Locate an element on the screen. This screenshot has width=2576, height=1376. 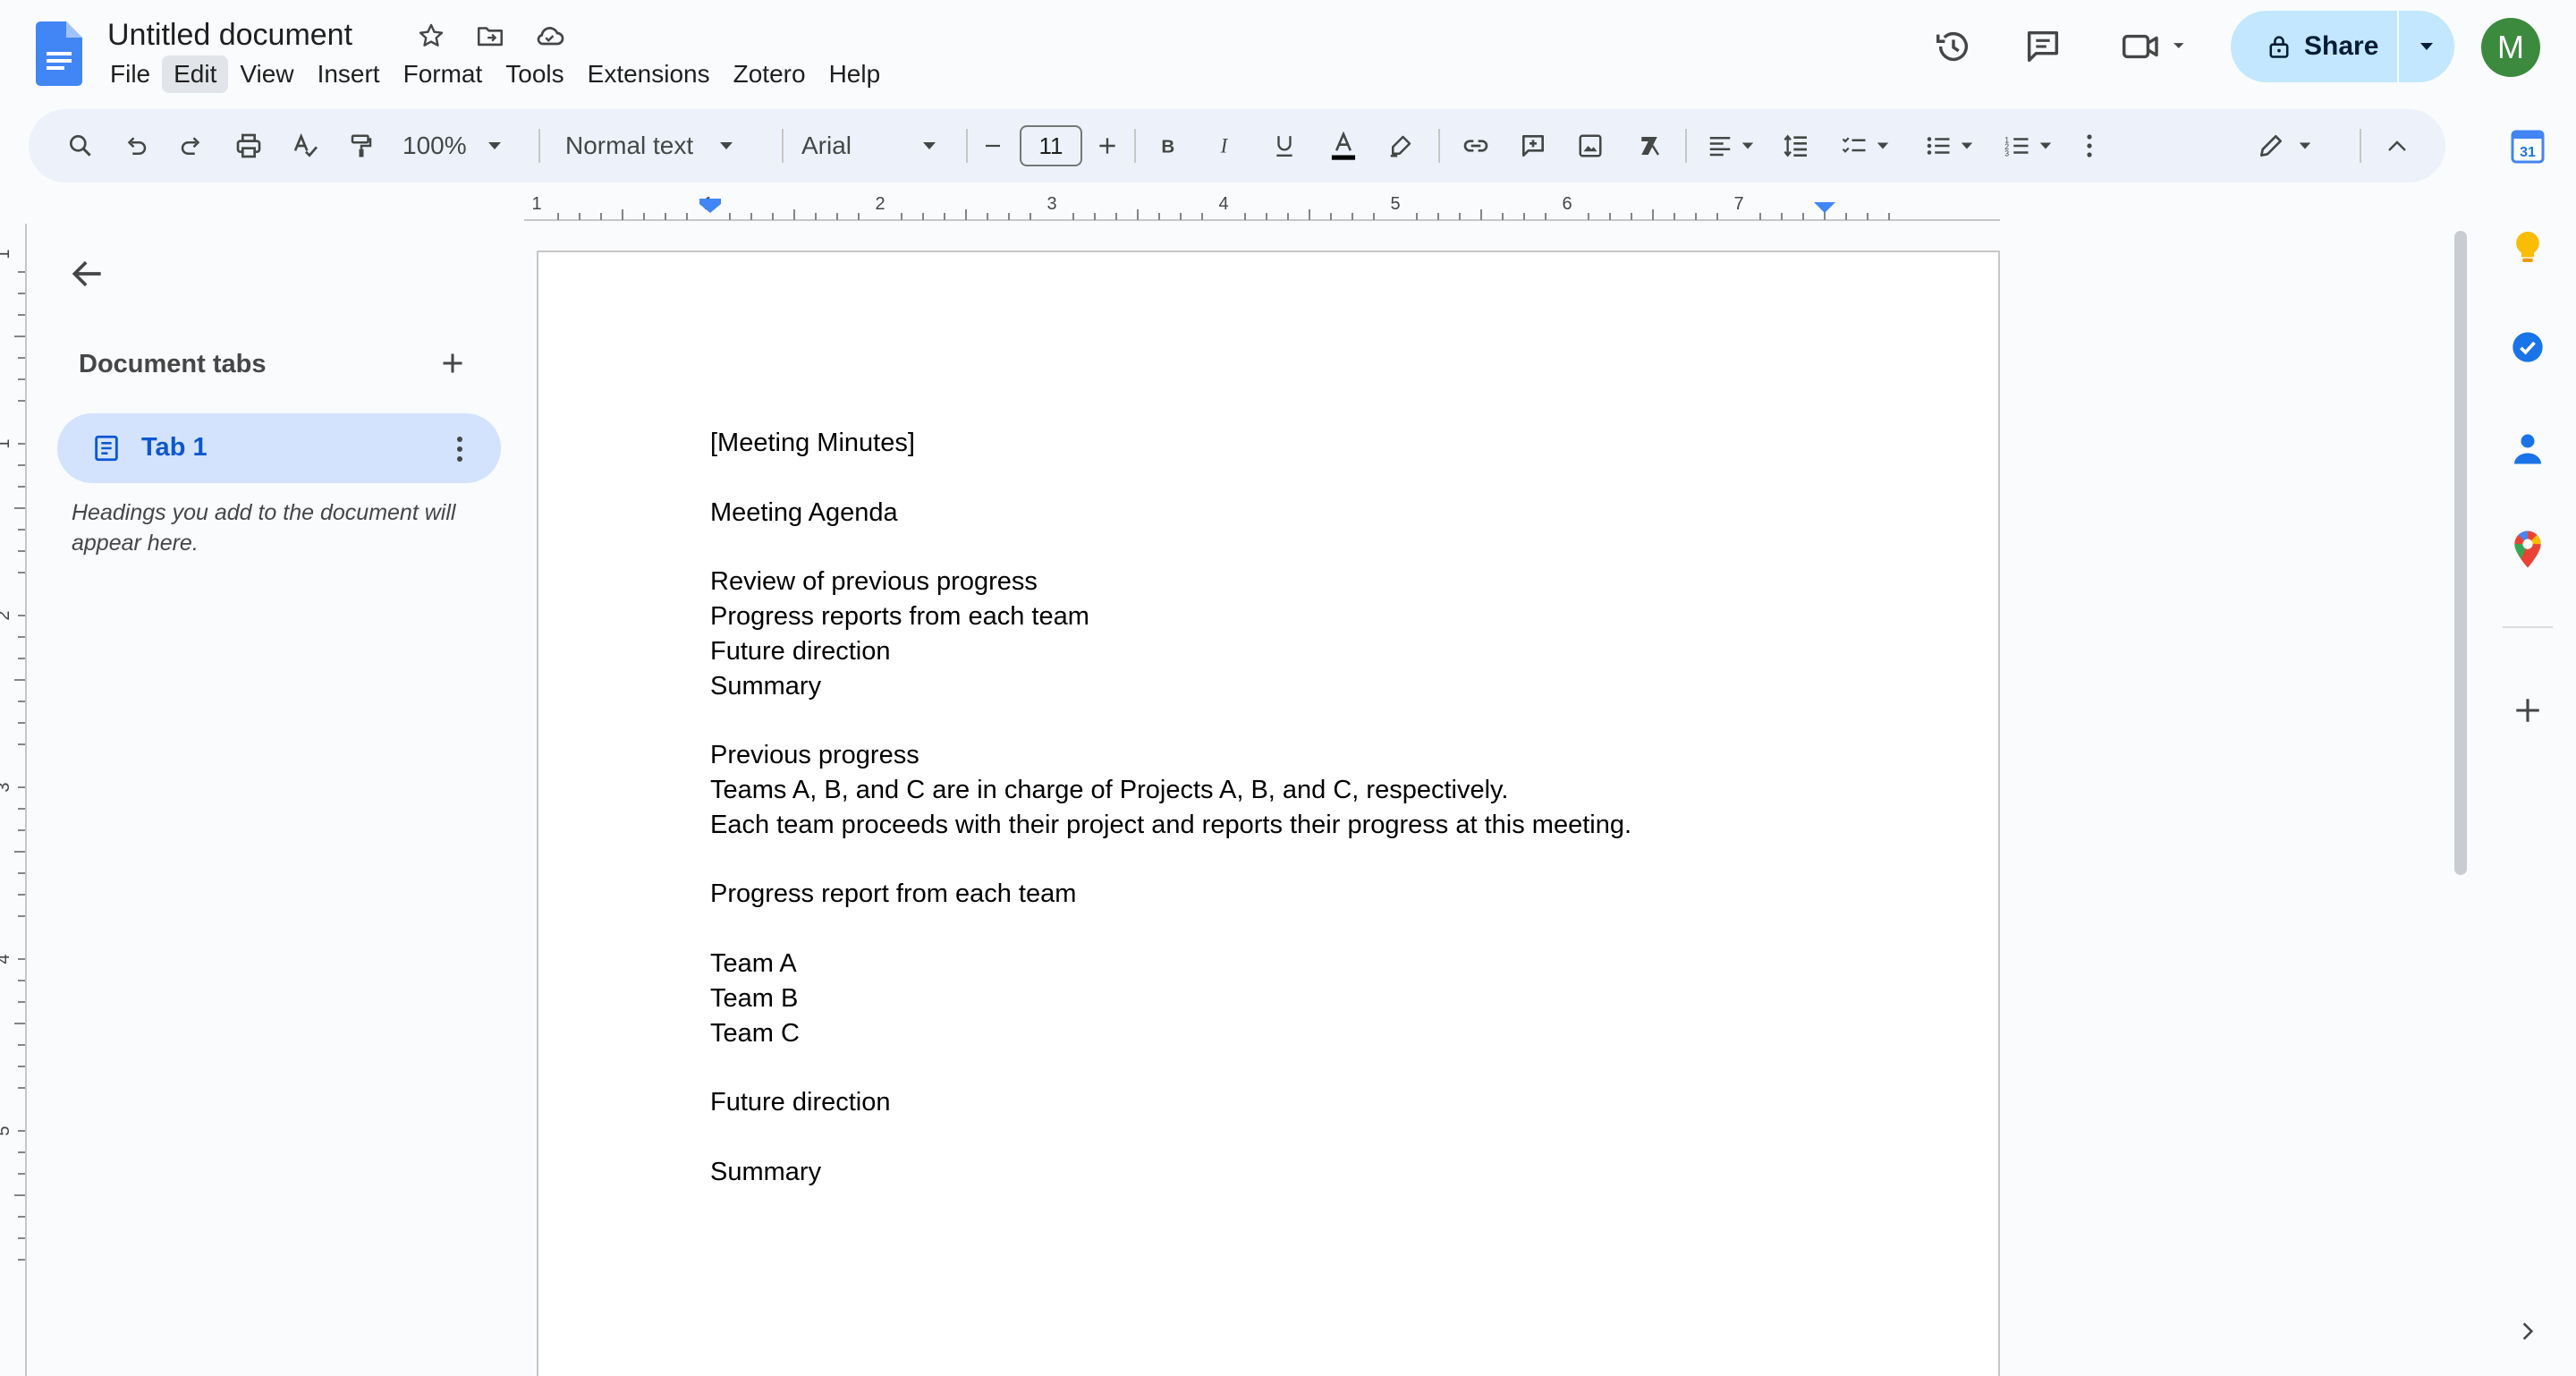
menu-extensions: Extensions is located at coordinates (649, 74).